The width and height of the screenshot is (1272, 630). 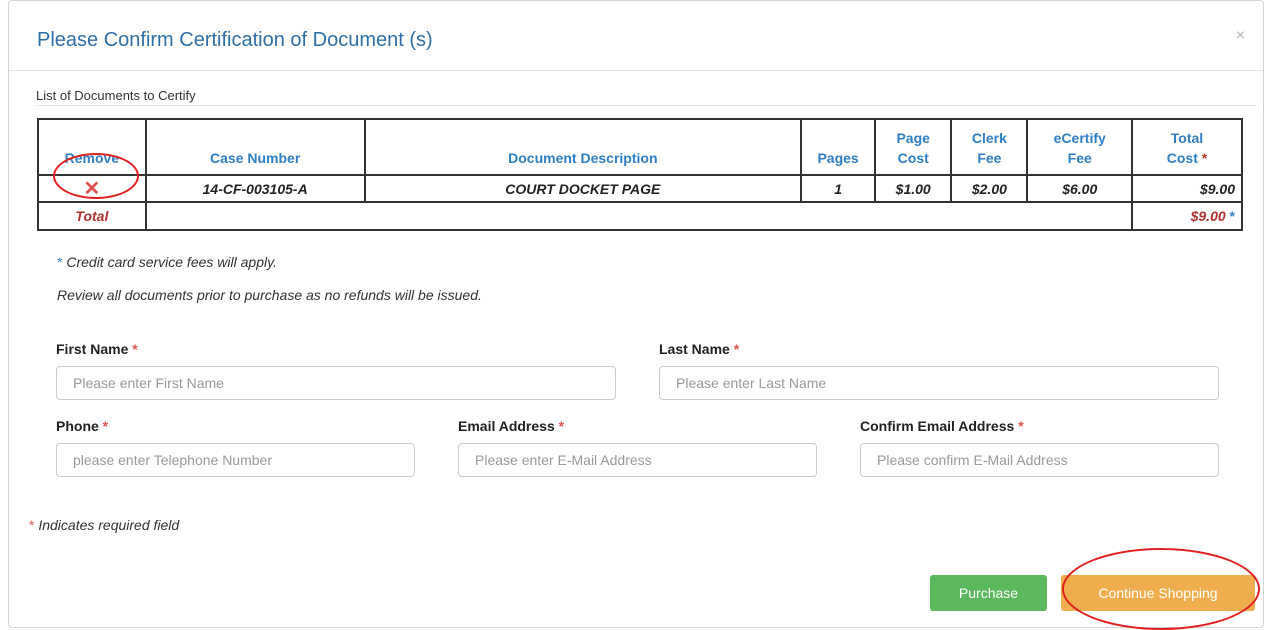 I want to click on credit-card-note: * Credit card service fees will apply., so click(x=167, y=262).